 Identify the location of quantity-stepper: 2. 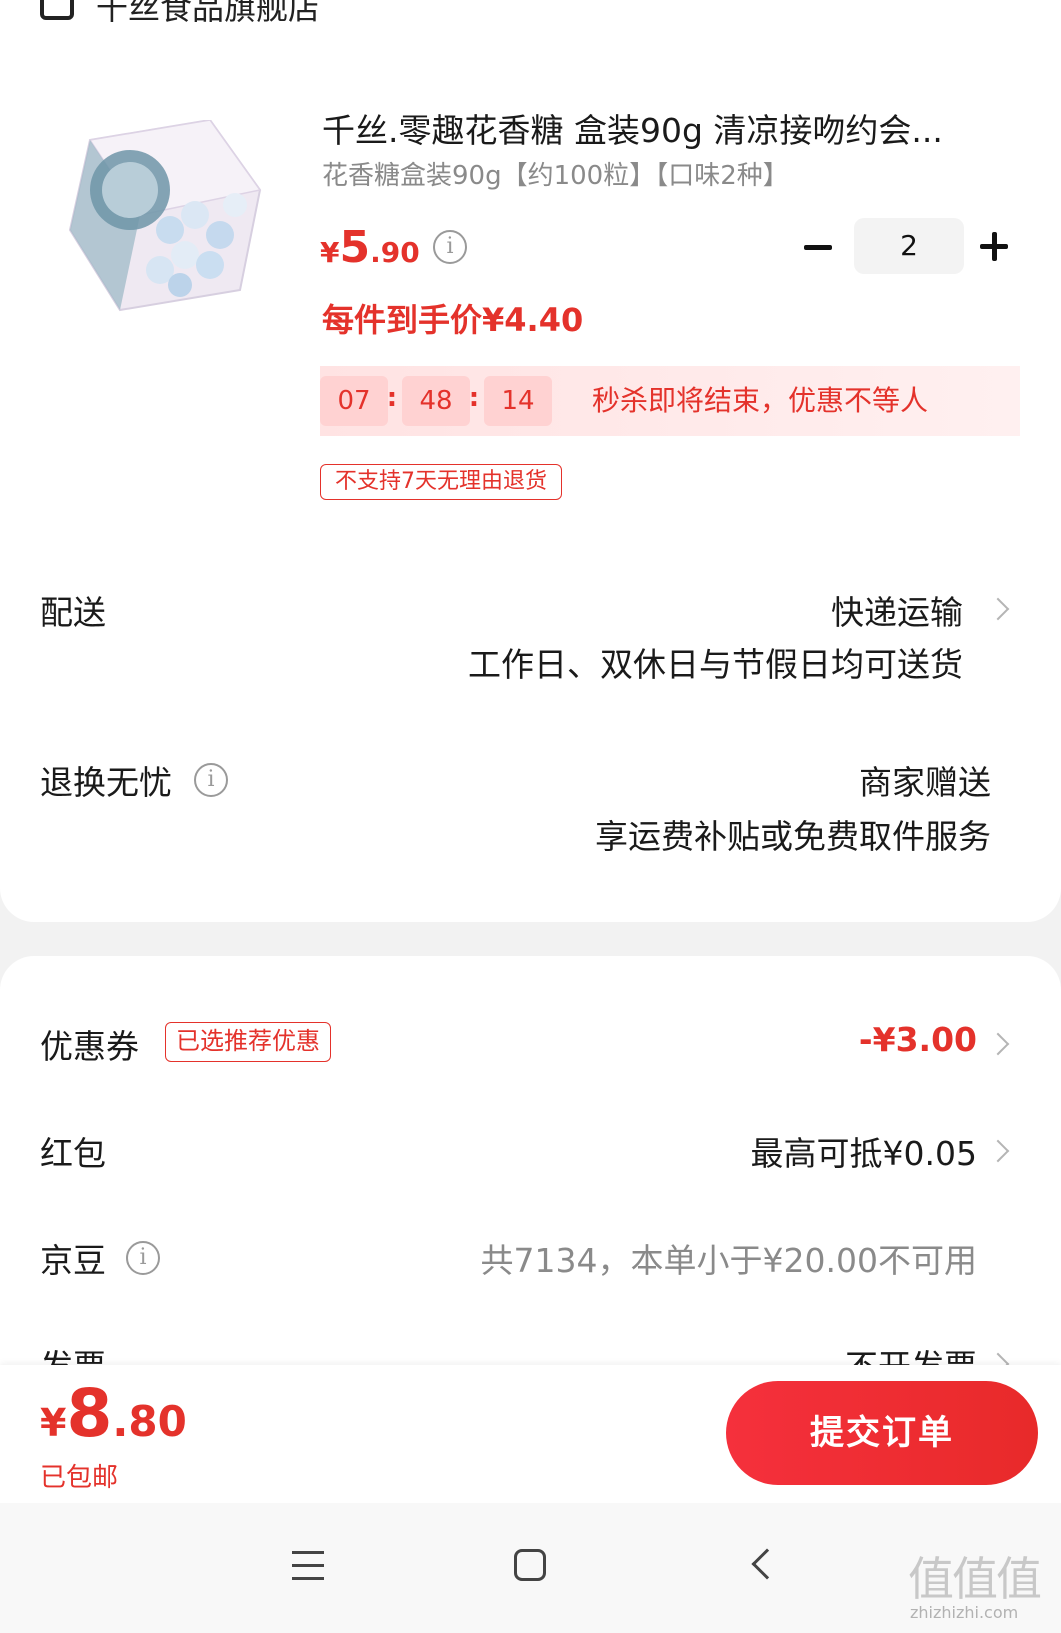
(910, 247).